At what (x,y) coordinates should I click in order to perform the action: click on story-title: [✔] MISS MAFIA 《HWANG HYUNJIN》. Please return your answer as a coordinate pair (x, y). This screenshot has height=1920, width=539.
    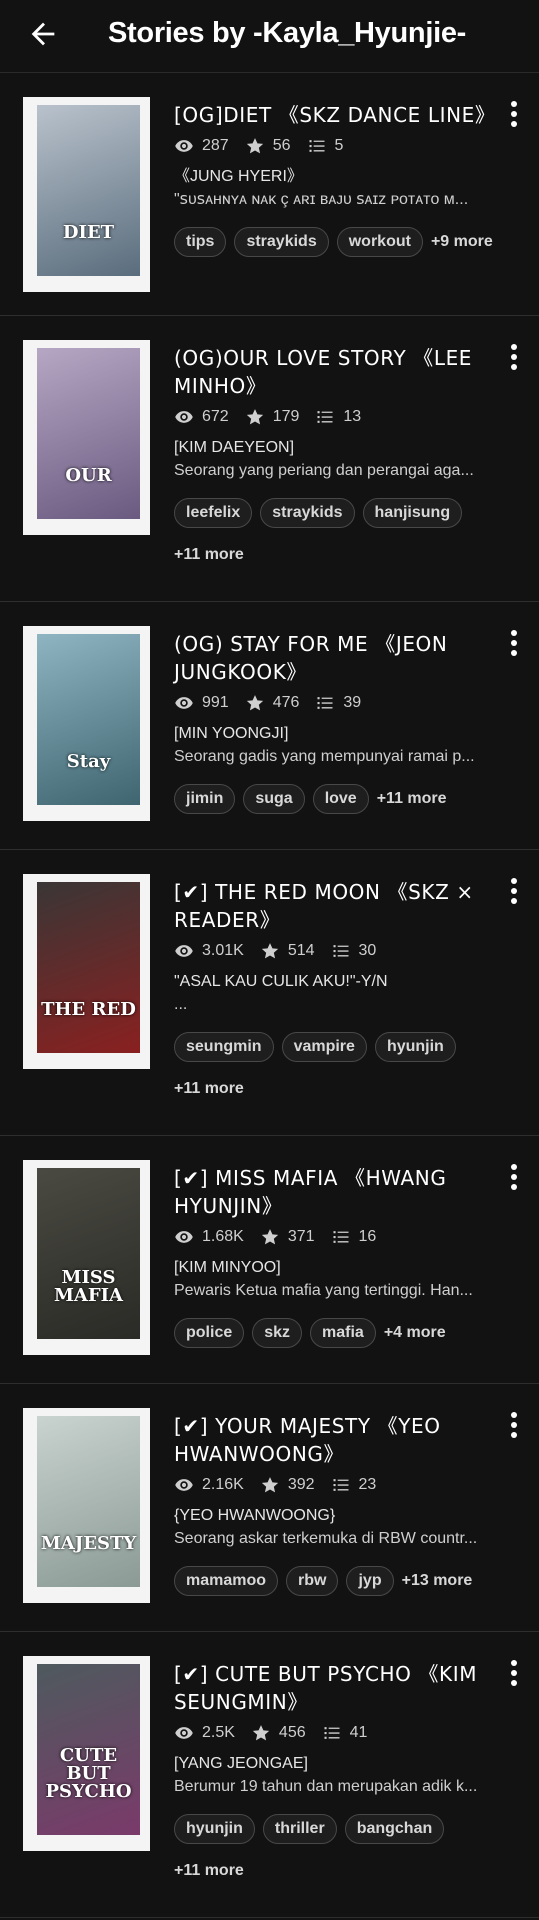
    Looking at the image, I should click on (344, 1192).